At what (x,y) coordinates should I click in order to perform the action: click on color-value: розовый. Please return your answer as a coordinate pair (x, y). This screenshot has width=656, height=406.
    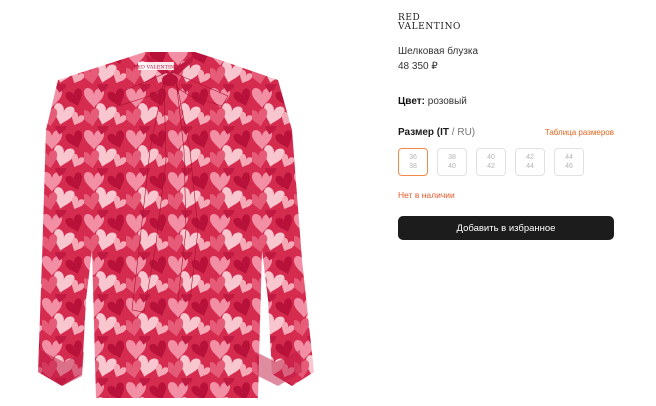
    Looking at the image, I should click on (447, 101).